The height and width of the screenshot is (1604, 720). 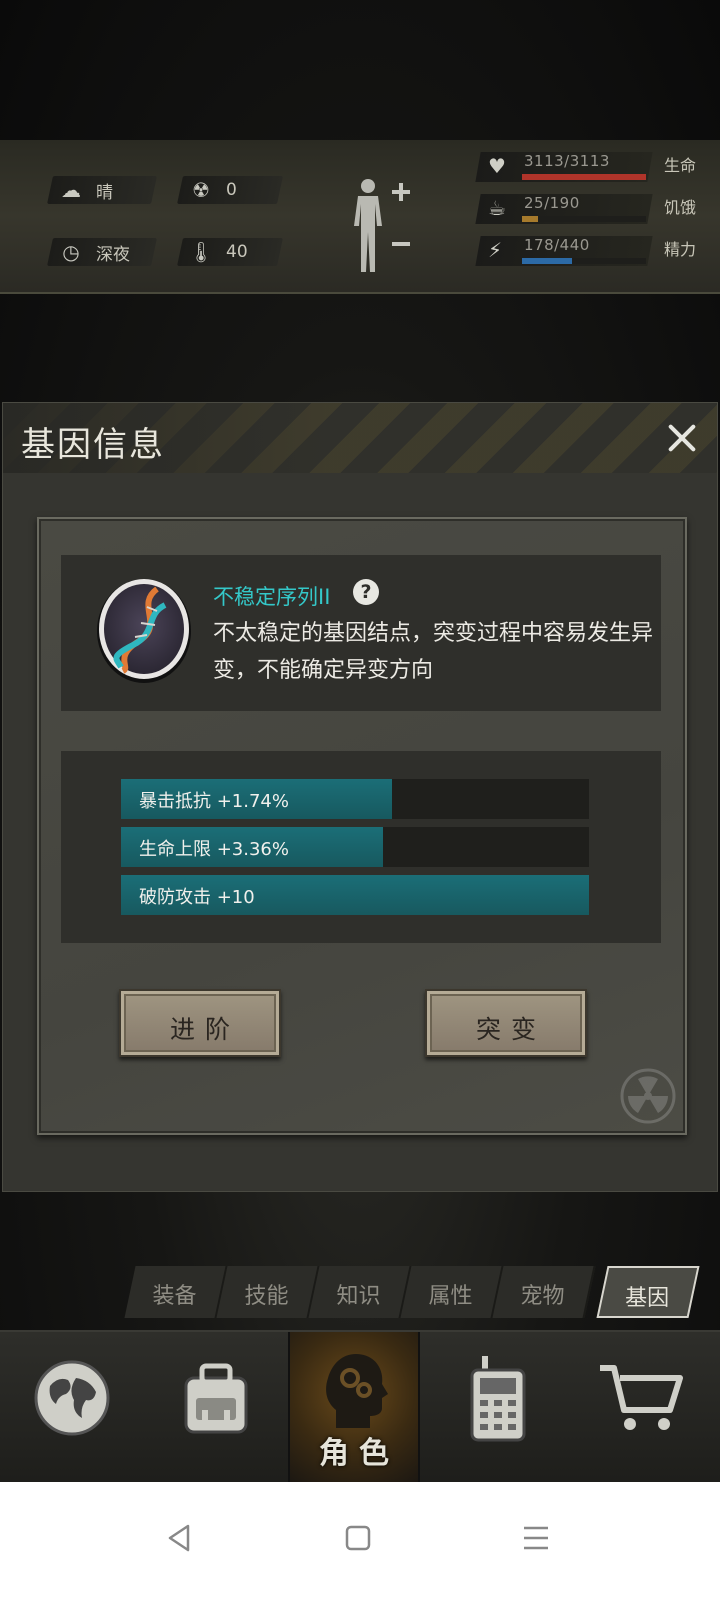 I want to click on advance-button-label: 进阶, so click(x=204, y=1029).